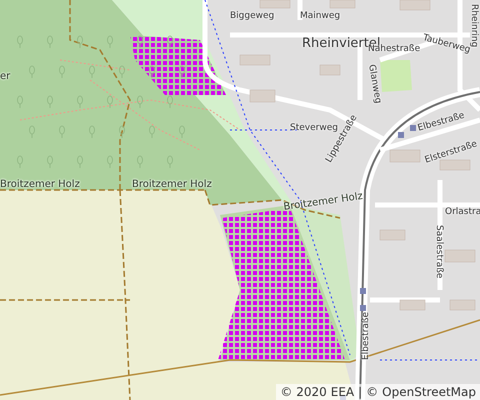 The width and height of the screenshot is (480, 400). I want to click on copyright-text: © 2020, so click(303, 392).